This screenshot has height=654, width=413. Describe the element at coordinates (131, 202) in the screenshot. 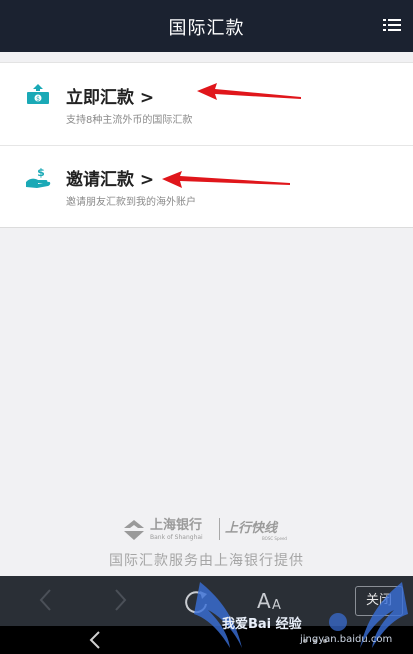

I see `invite-remit-description: 邀请朋友汇款到我的海外账户` at that location.